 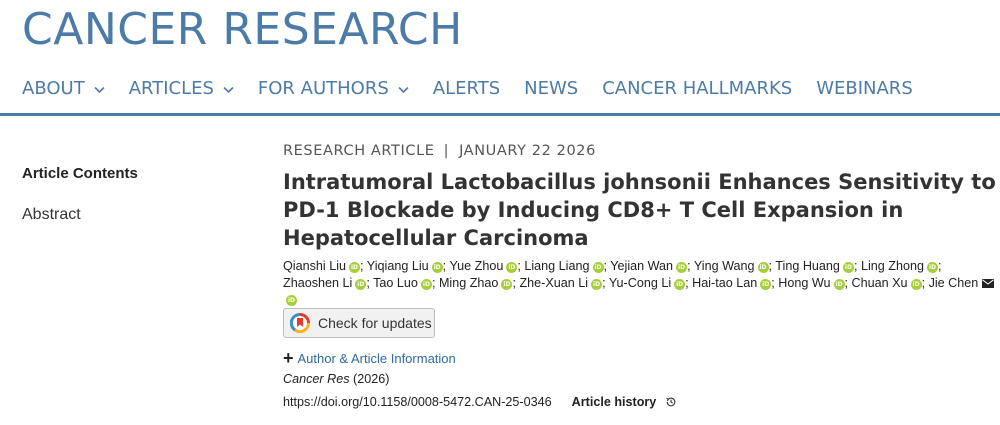 What do you see at coordinates (314, 266) in the screenshot?
I see `author-link: Qianshi Liu` at bounding box center [314, 266].